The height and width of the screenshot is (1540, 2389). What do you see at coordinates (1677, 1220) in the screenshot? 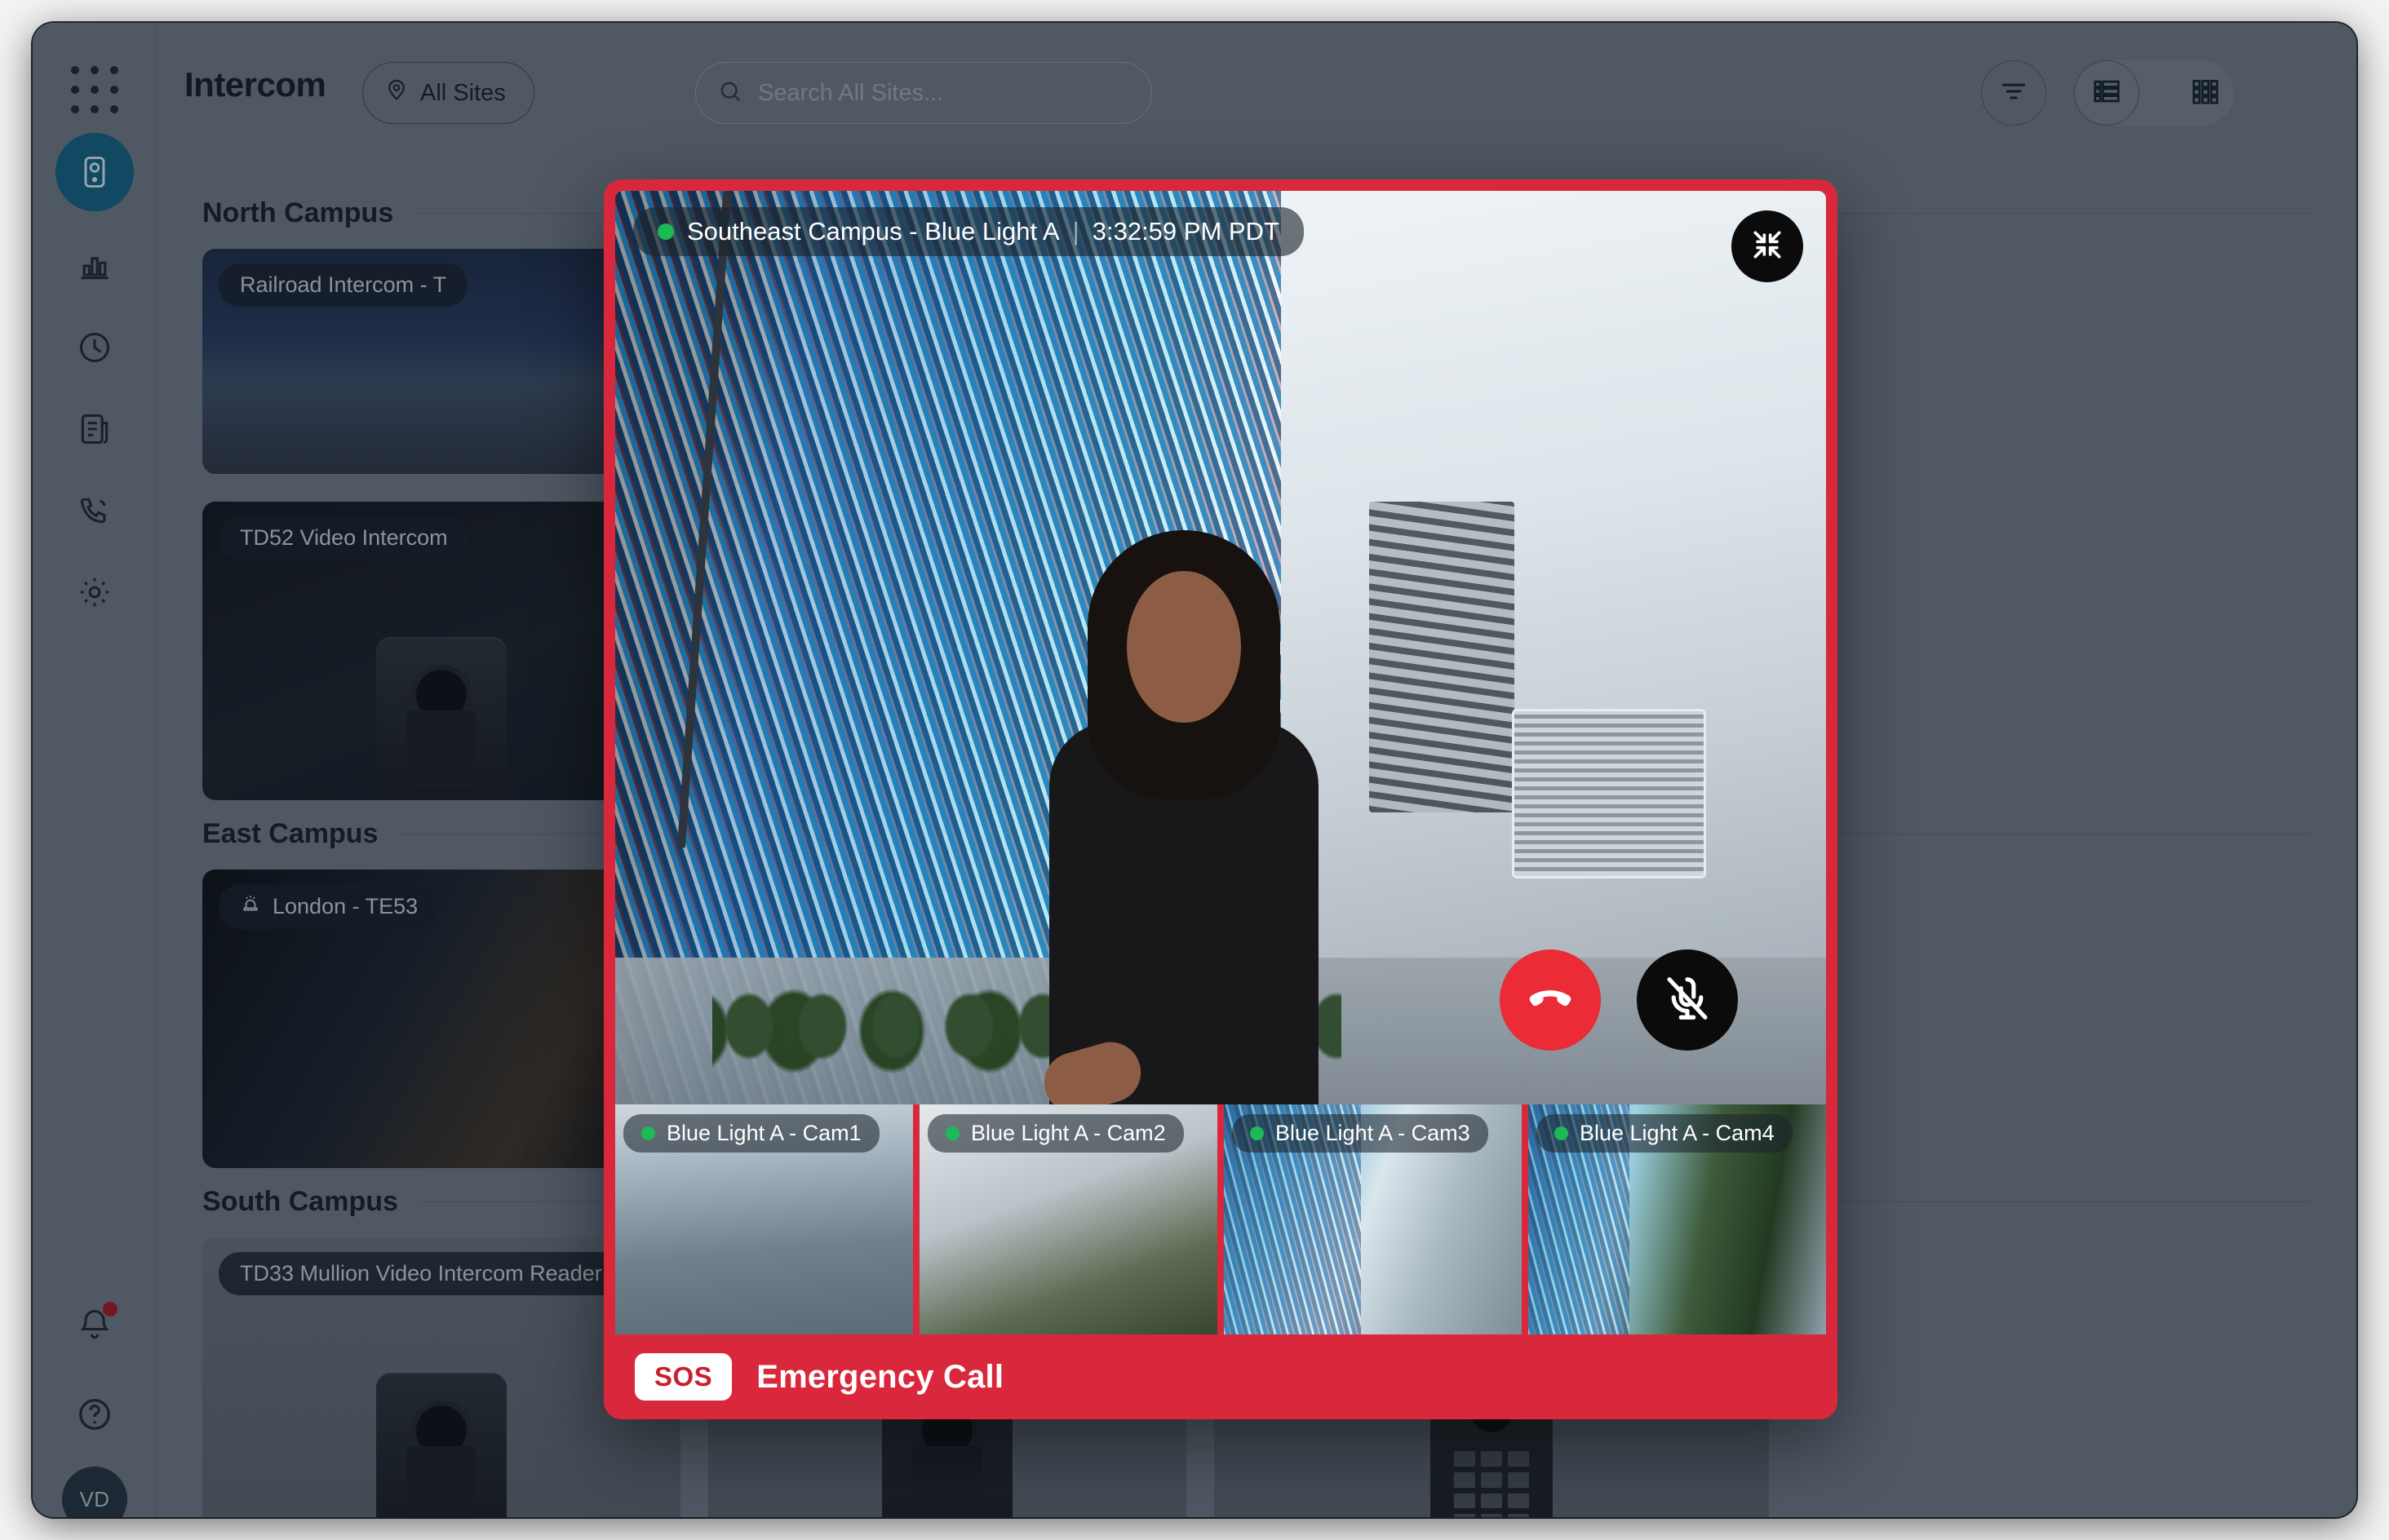
I see `camera-thumbnail: Blue Light A - Cam4` at bounding box center [1677, 1220].